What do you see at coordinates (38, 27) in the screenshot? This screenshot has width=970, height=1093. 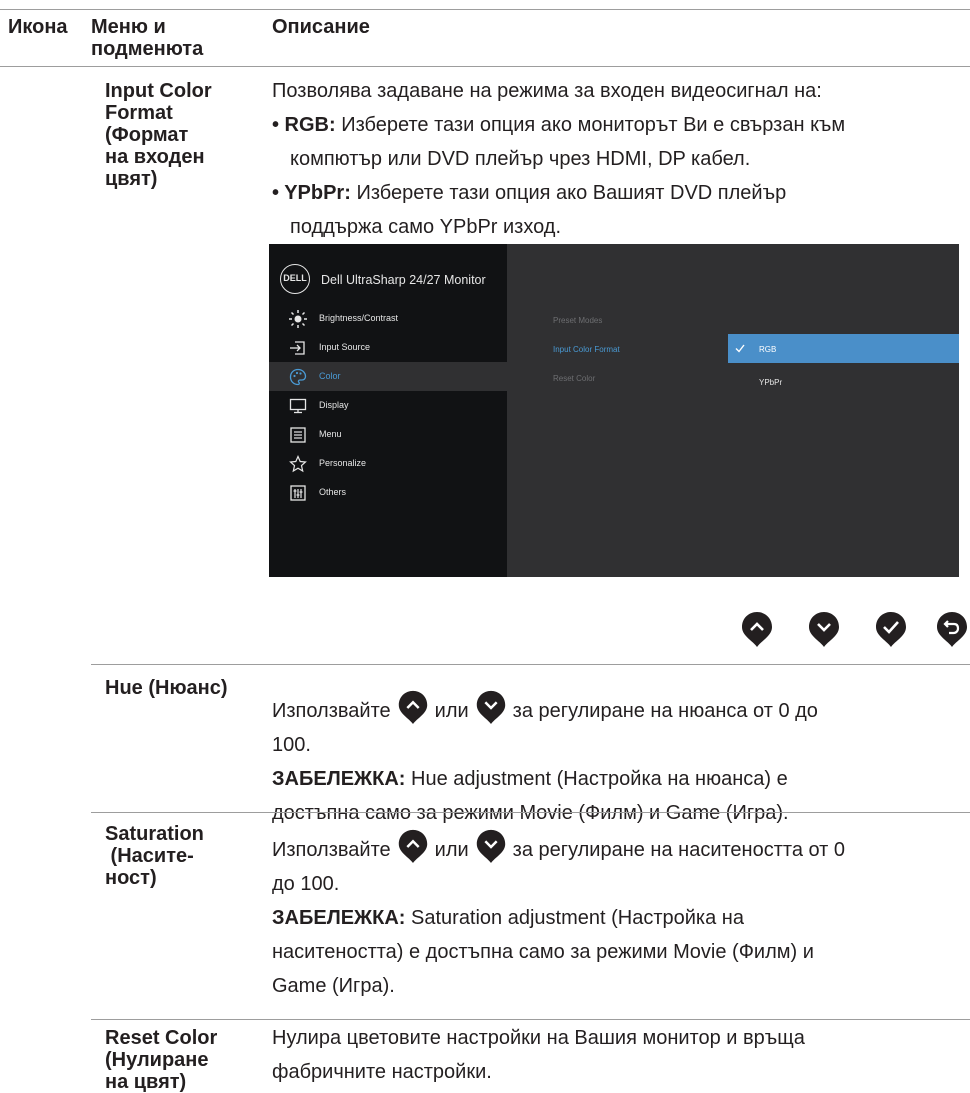 I see `header-icon: Икона` at bounding box center [38, 27].